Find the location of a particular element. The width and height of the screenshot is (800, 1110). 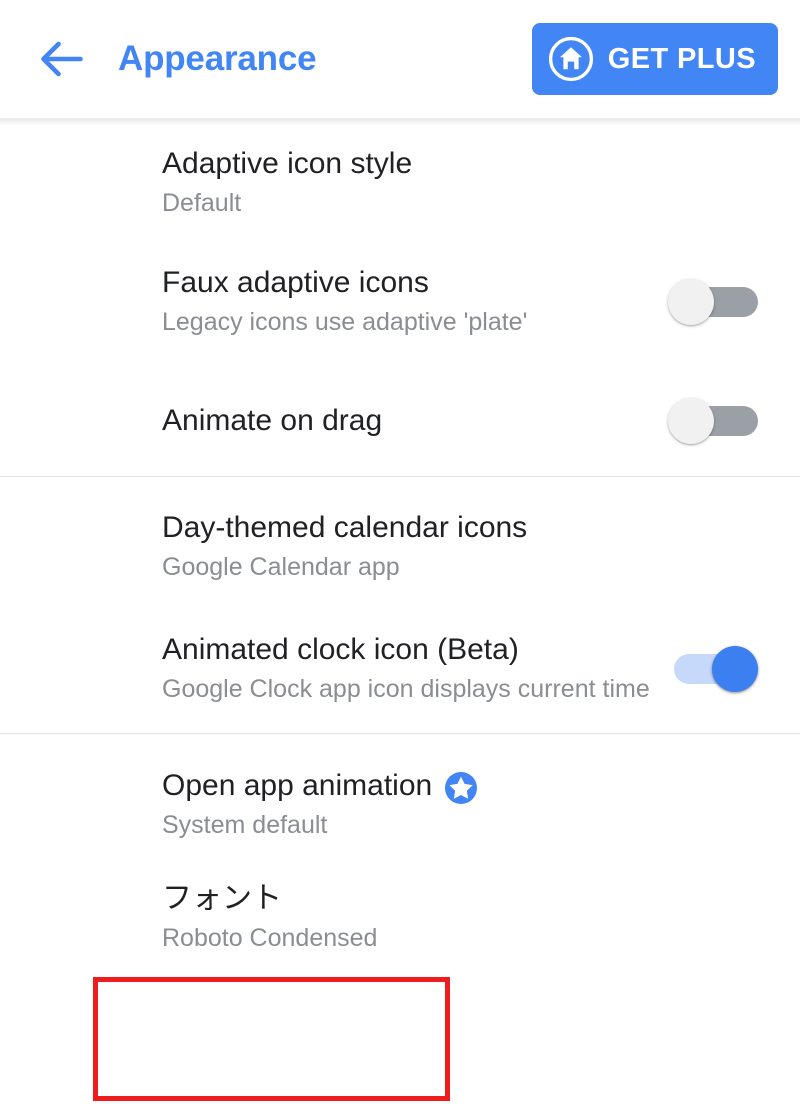

toggle-animate-on-drag is located at coordinates (716, 421).